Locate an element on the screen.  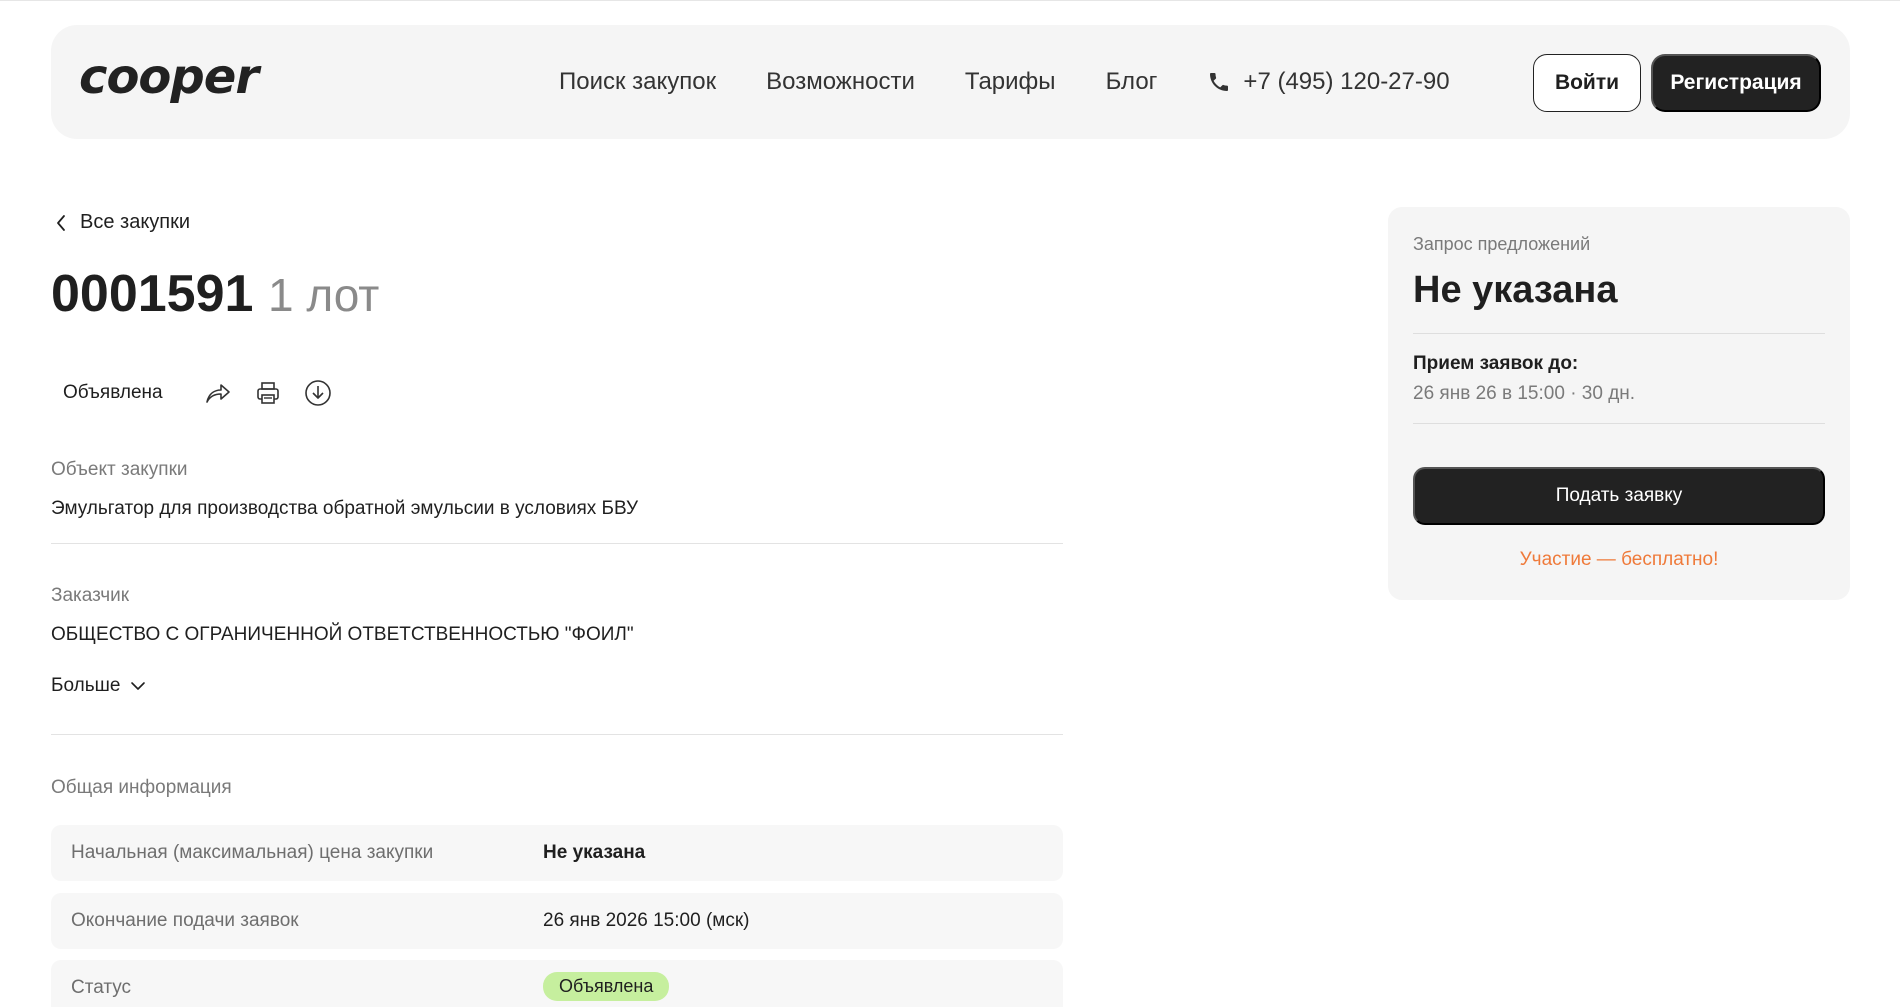
top-border is located at coordinates (950, 0).